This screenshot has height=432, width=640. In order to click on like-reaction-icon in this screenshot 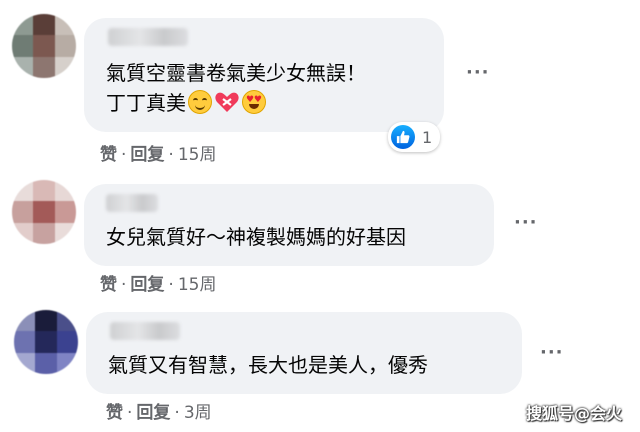, I will do `click(403, 137)`.